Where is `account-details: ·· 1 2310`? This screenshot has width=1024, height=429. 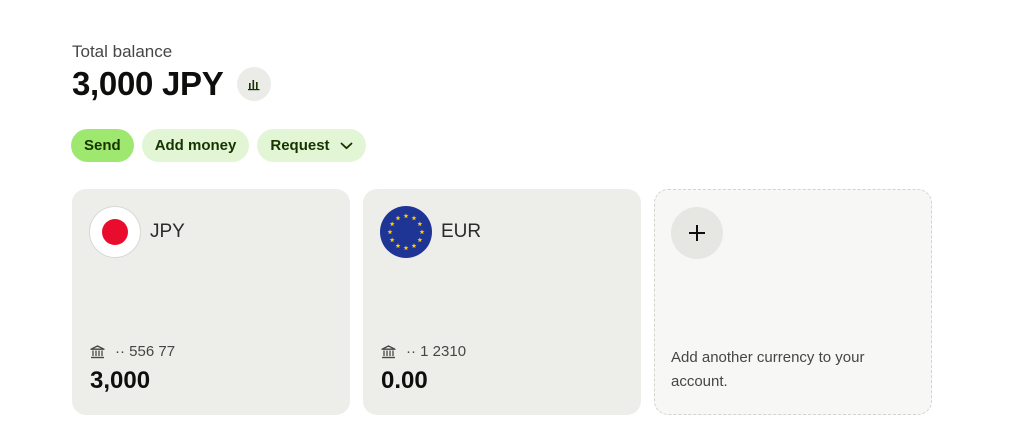
account-details: ·· 1 2310 is located at coordinates (423, 351).